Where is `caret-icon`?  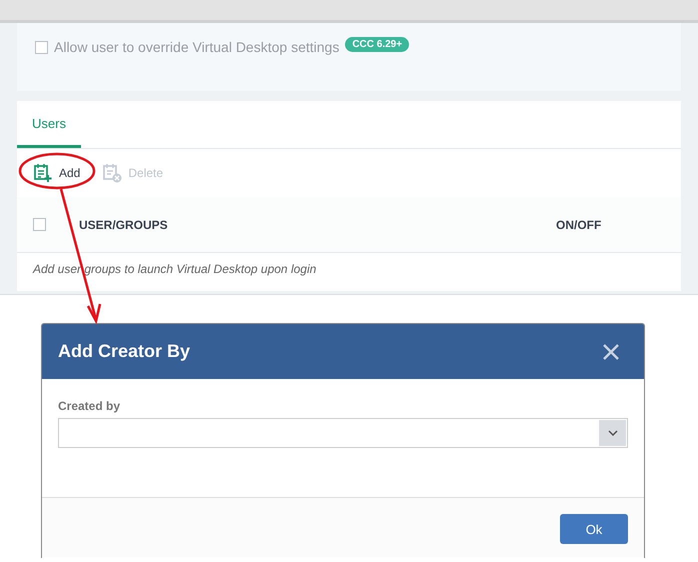 caret-icon is located at coordinates (613, 433).